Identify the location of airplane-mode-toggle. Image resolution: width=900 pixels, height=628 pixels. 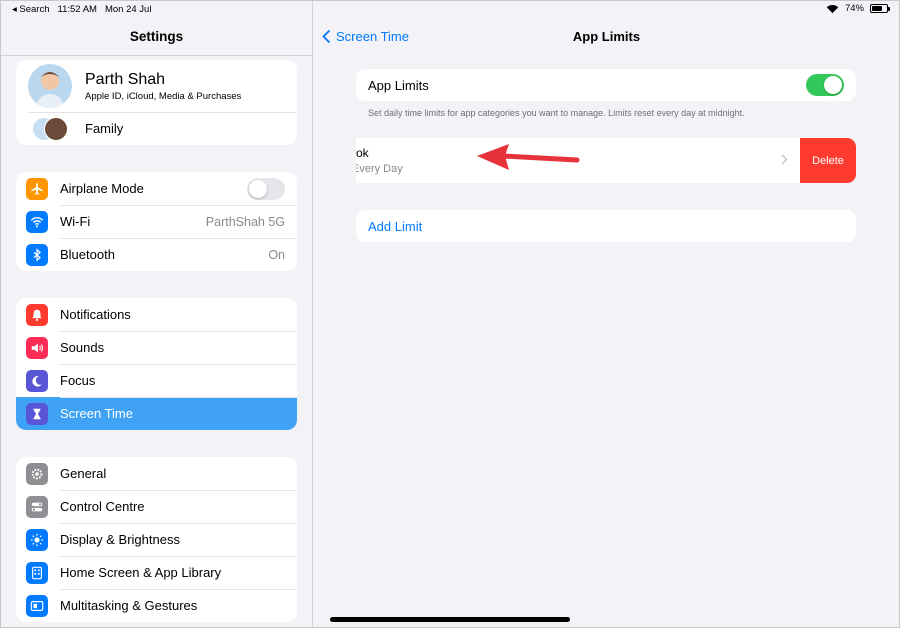
(266, 188).